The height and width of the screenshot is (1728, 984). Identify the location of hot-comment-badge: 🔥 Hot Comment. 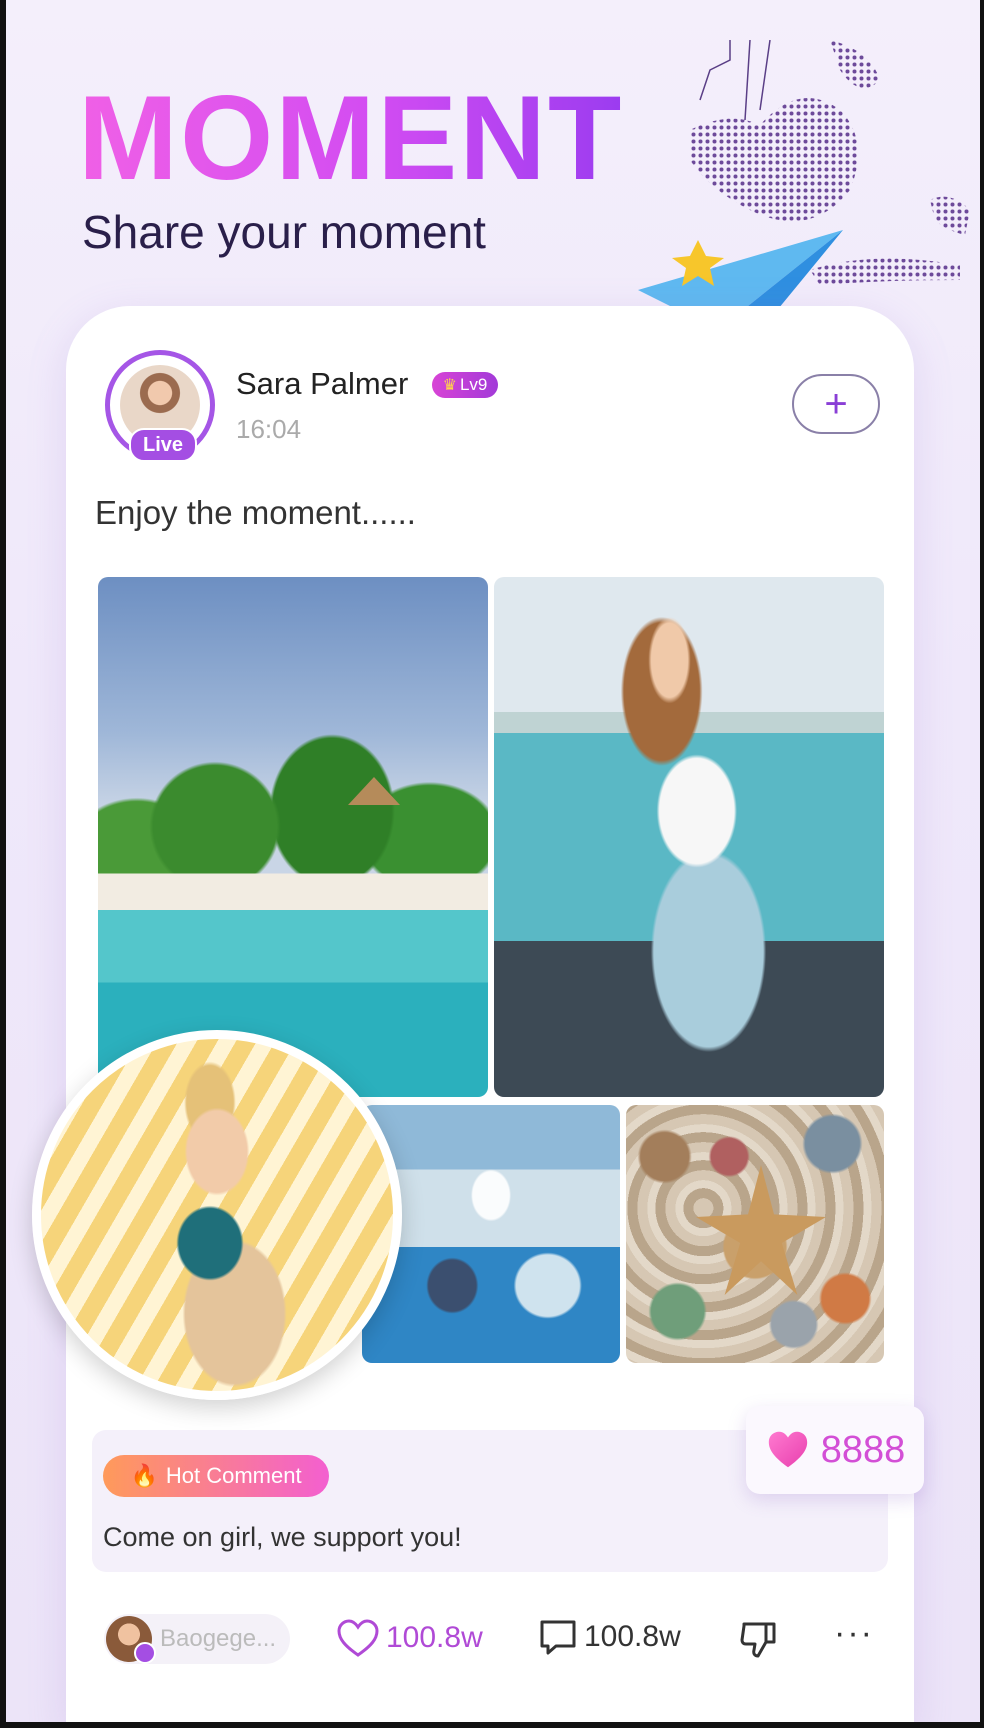
(216, 1476).